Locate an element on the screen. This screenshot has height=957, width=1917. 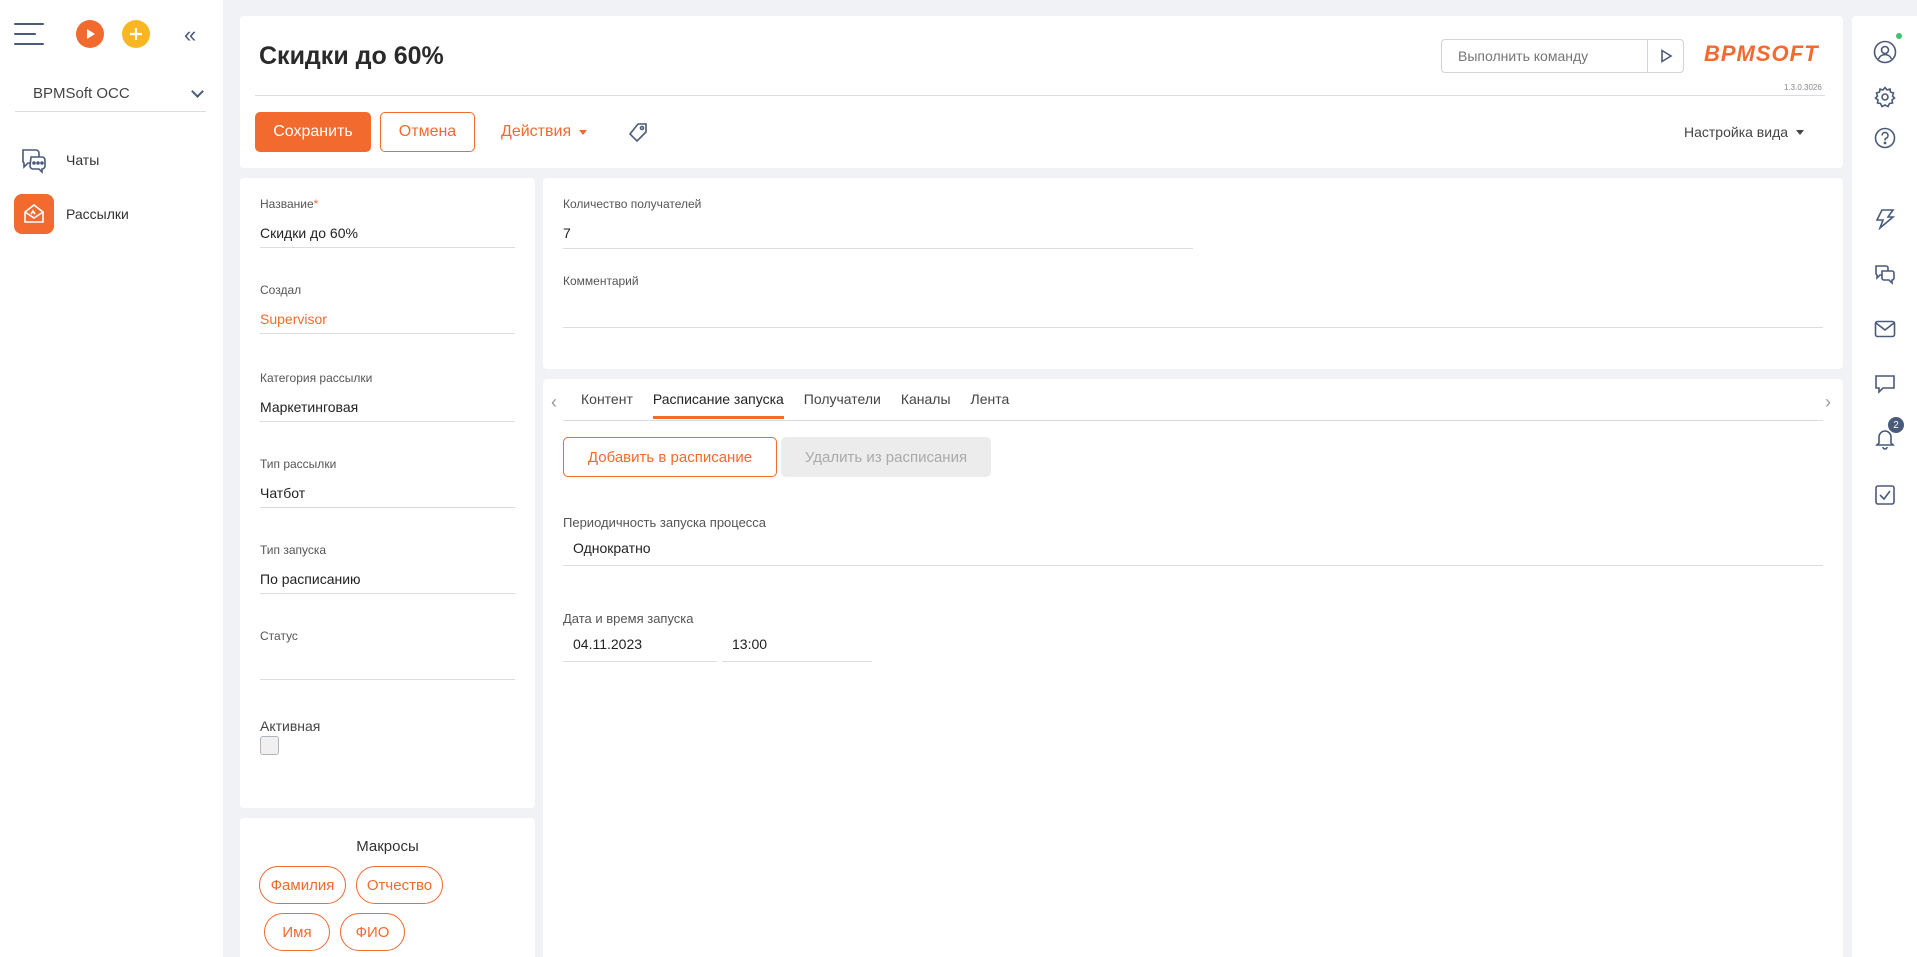
creator-label: Создал is located at coordinates (281, 290).